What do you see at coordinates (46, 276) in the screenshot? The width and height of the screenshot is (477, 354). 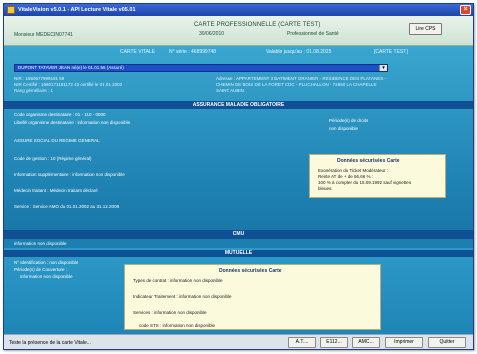 I see `mutuelle-coverage-value: information non disponible` at bounding box center [46, 276].